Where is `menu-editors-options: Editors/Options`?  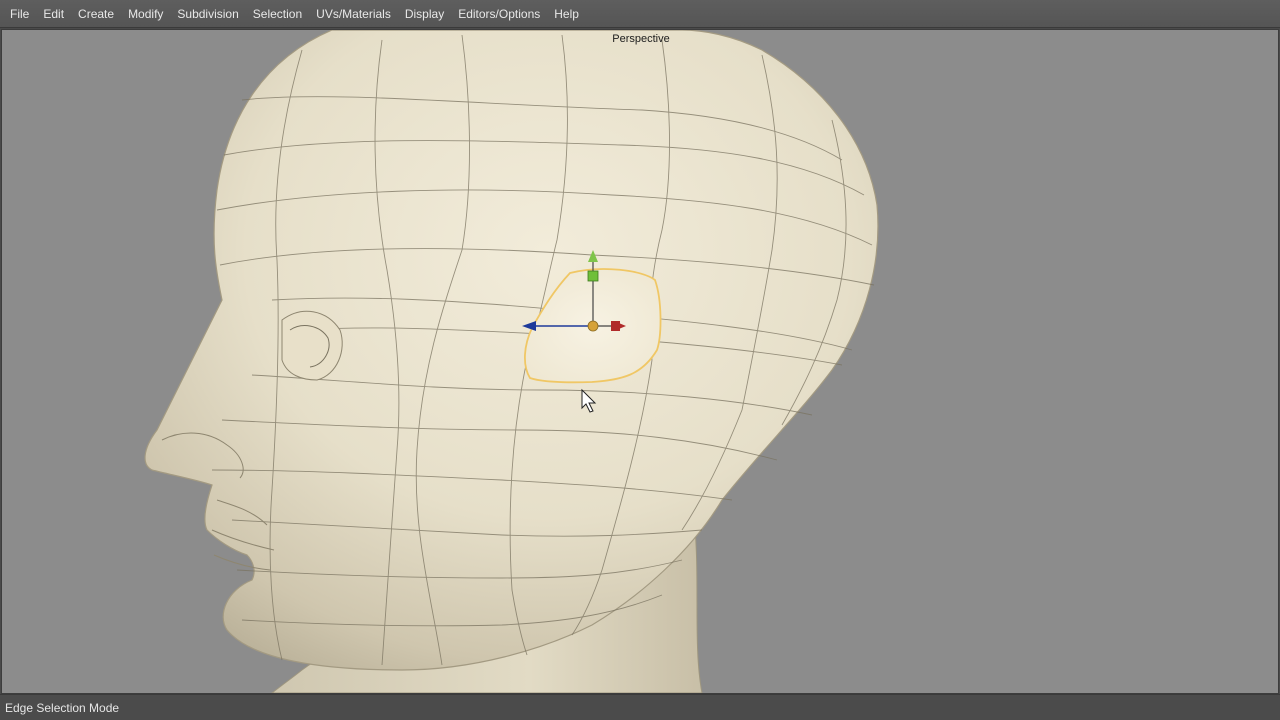 menu-editors-options: Editors/Options is located at coordinates (499, 14).